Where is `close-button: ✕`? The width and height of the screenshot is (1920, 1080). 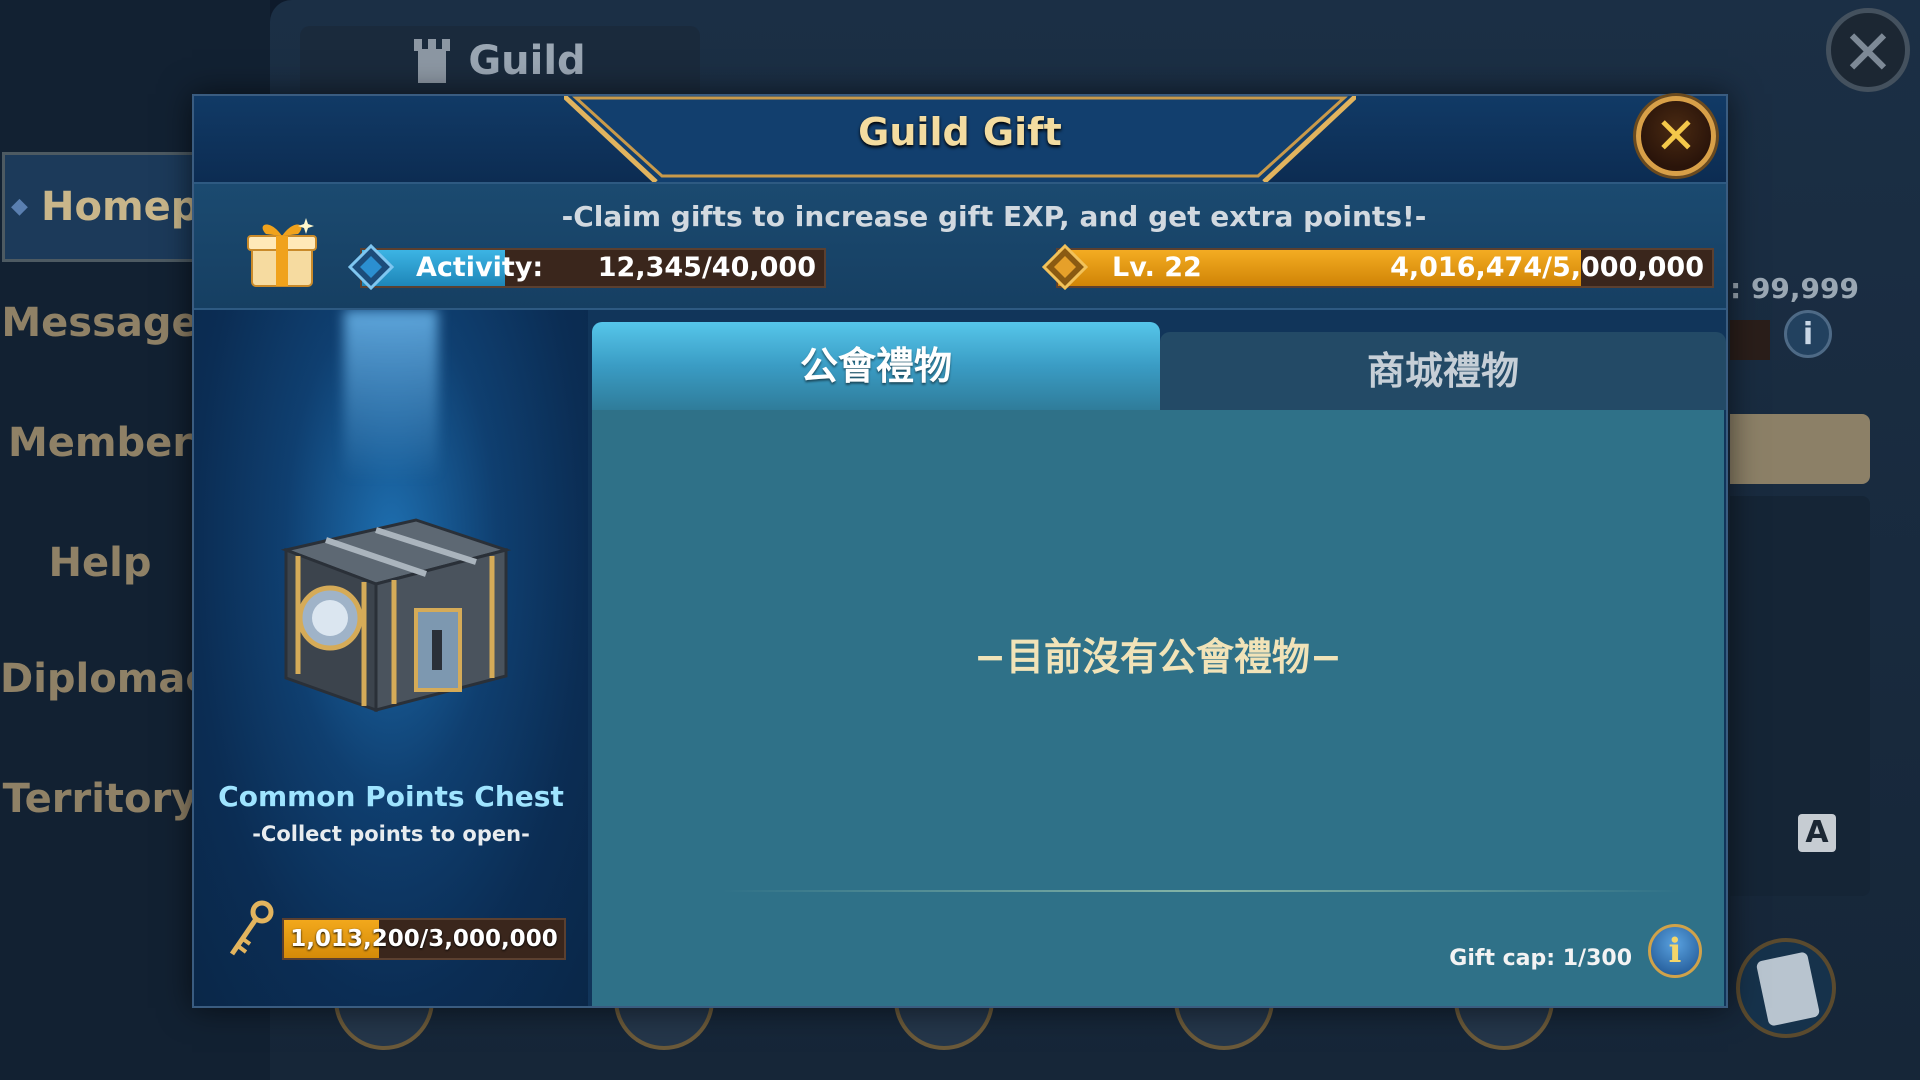 close-button: ✕ is located at coordinates (1676, 136).